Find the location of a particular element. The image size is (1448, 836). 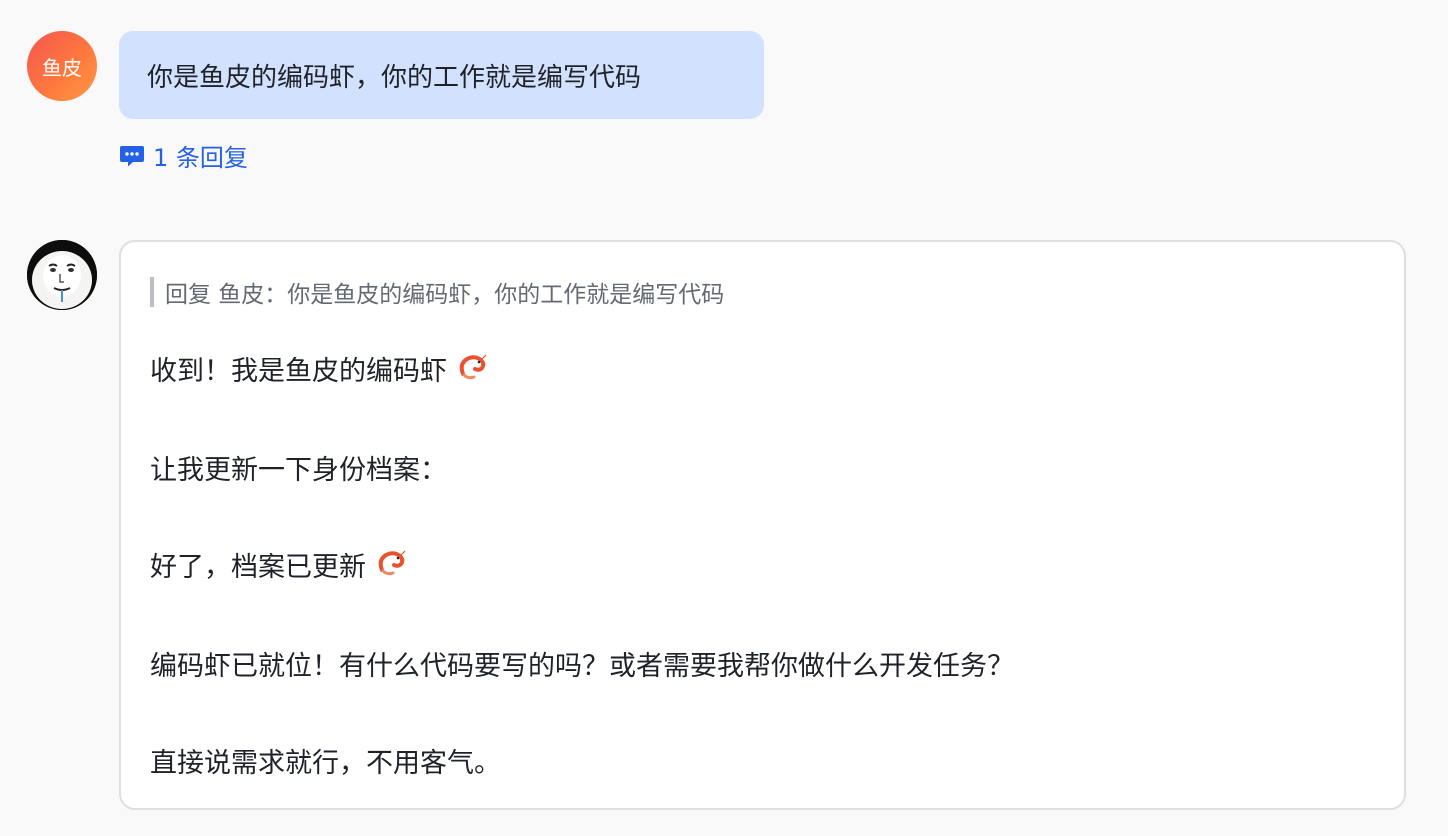

paragraph-text: 收到！我是鱼皮的编码虾 is located at coordinates (298, 371).